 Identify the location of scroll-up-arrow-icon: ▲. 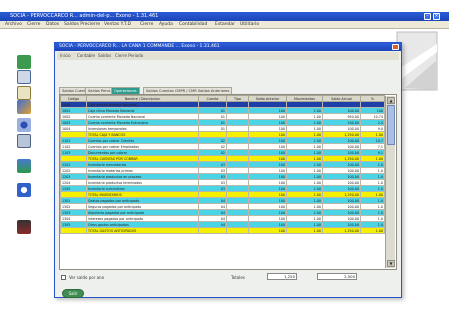
(391, 100).